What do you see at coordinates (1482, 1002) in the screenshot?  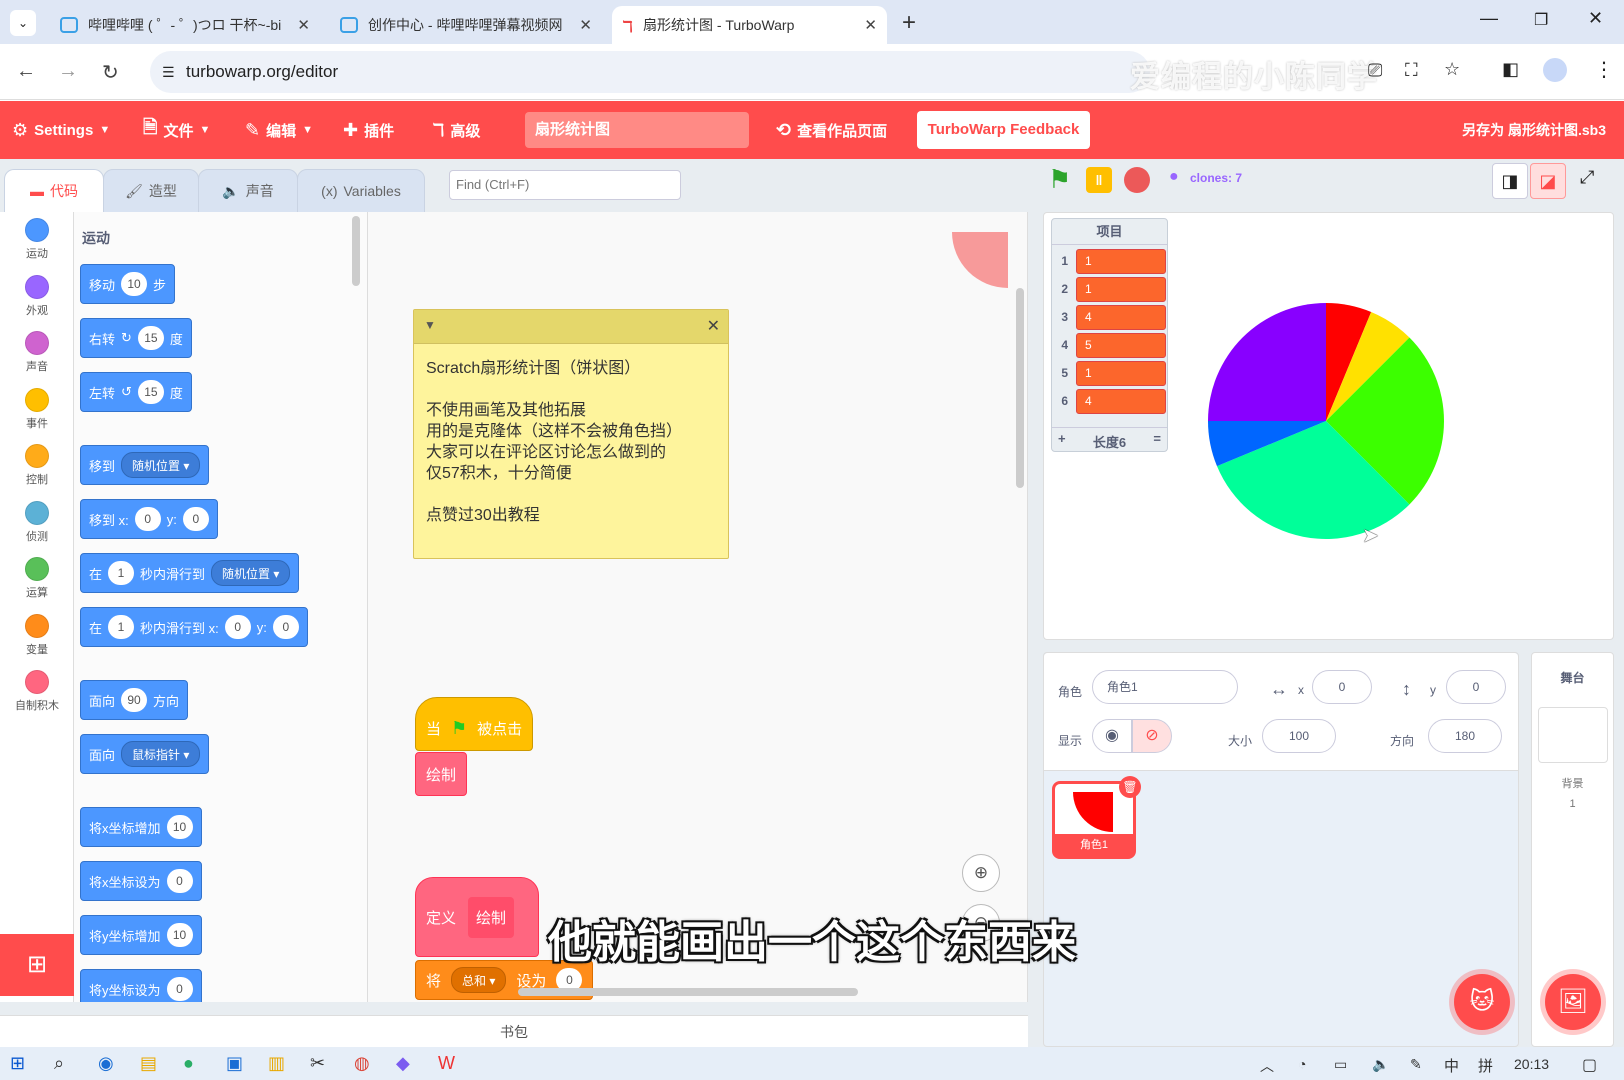 I see `add-sprite-button: 🐱` at bounding box center [1482, 1002].